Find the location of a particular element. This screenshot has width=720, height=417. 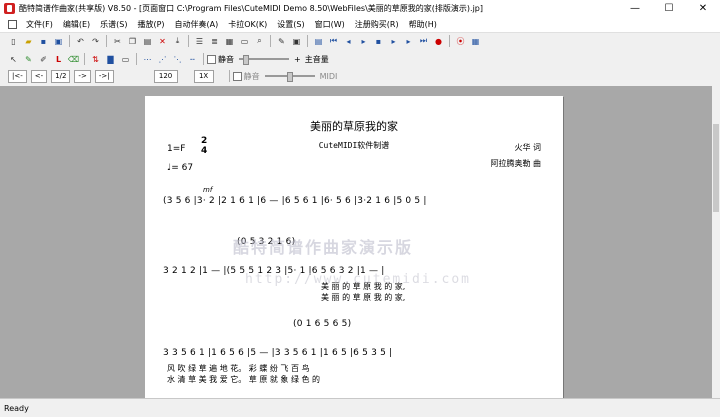

vertical-scrollbar is located at coordinates (716, 242).